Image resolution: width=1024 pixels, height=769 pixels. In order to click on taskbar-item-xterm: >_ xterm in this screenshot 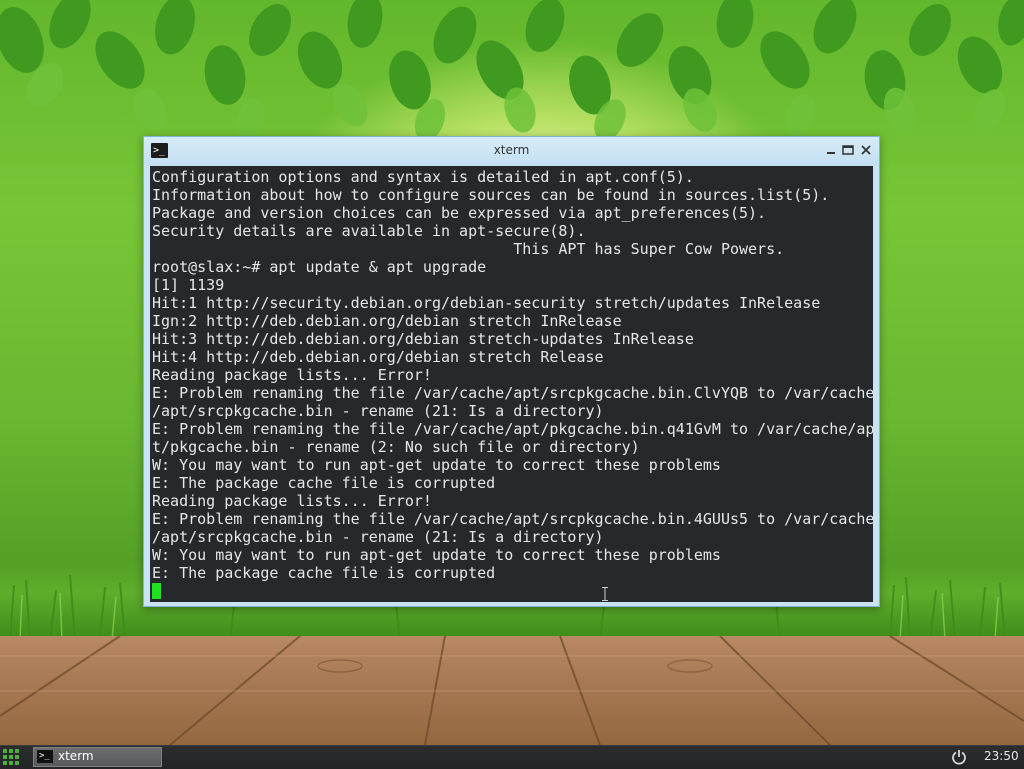, I will do `click(97, 757)`.